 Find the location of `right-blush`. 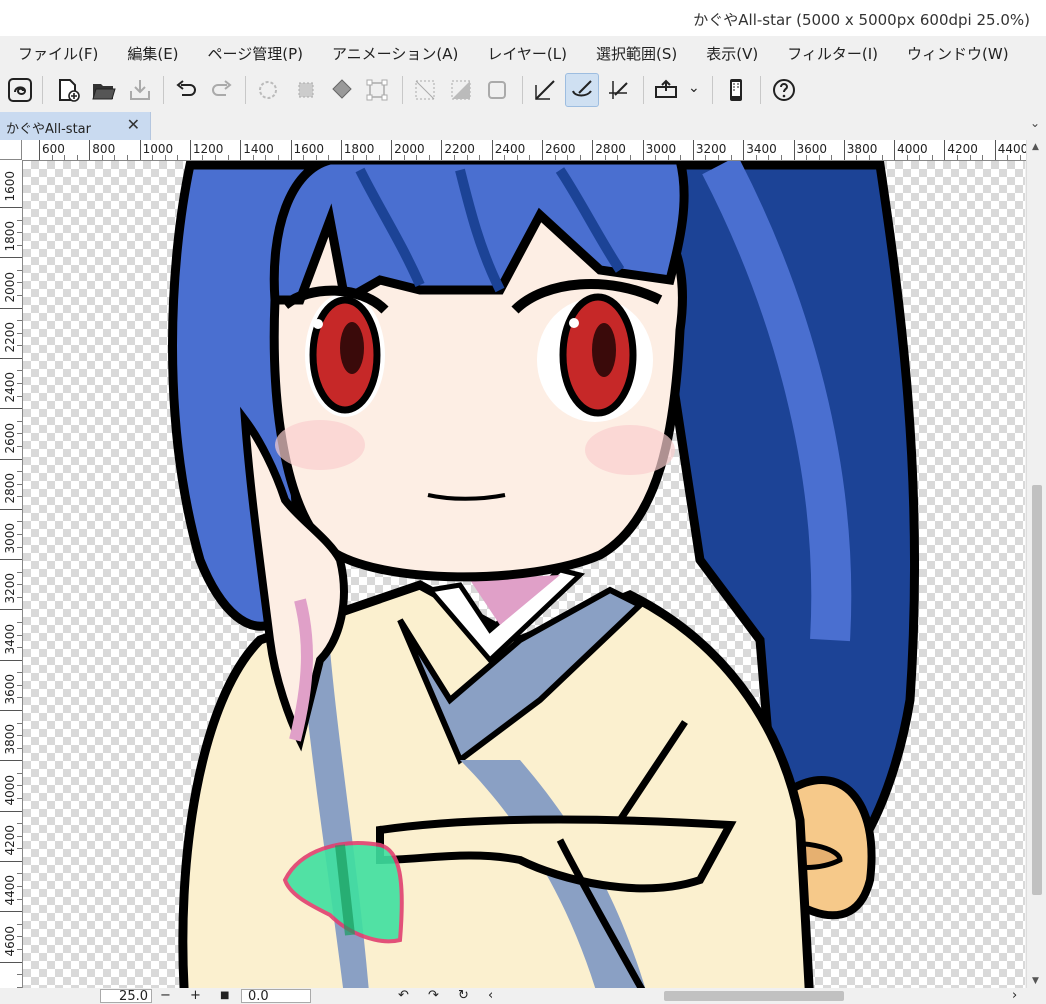

right-blush is located at coordinates (630, 450).